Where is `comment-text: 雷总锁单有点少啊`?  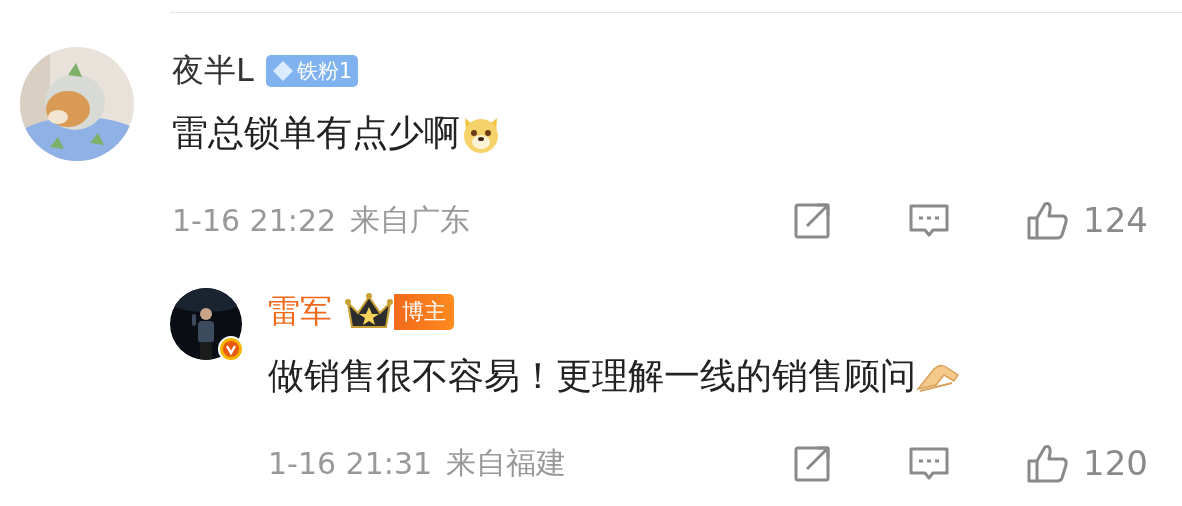
comment-text: 雷总锁单有点少啊 is located at coordinates (316, 133).